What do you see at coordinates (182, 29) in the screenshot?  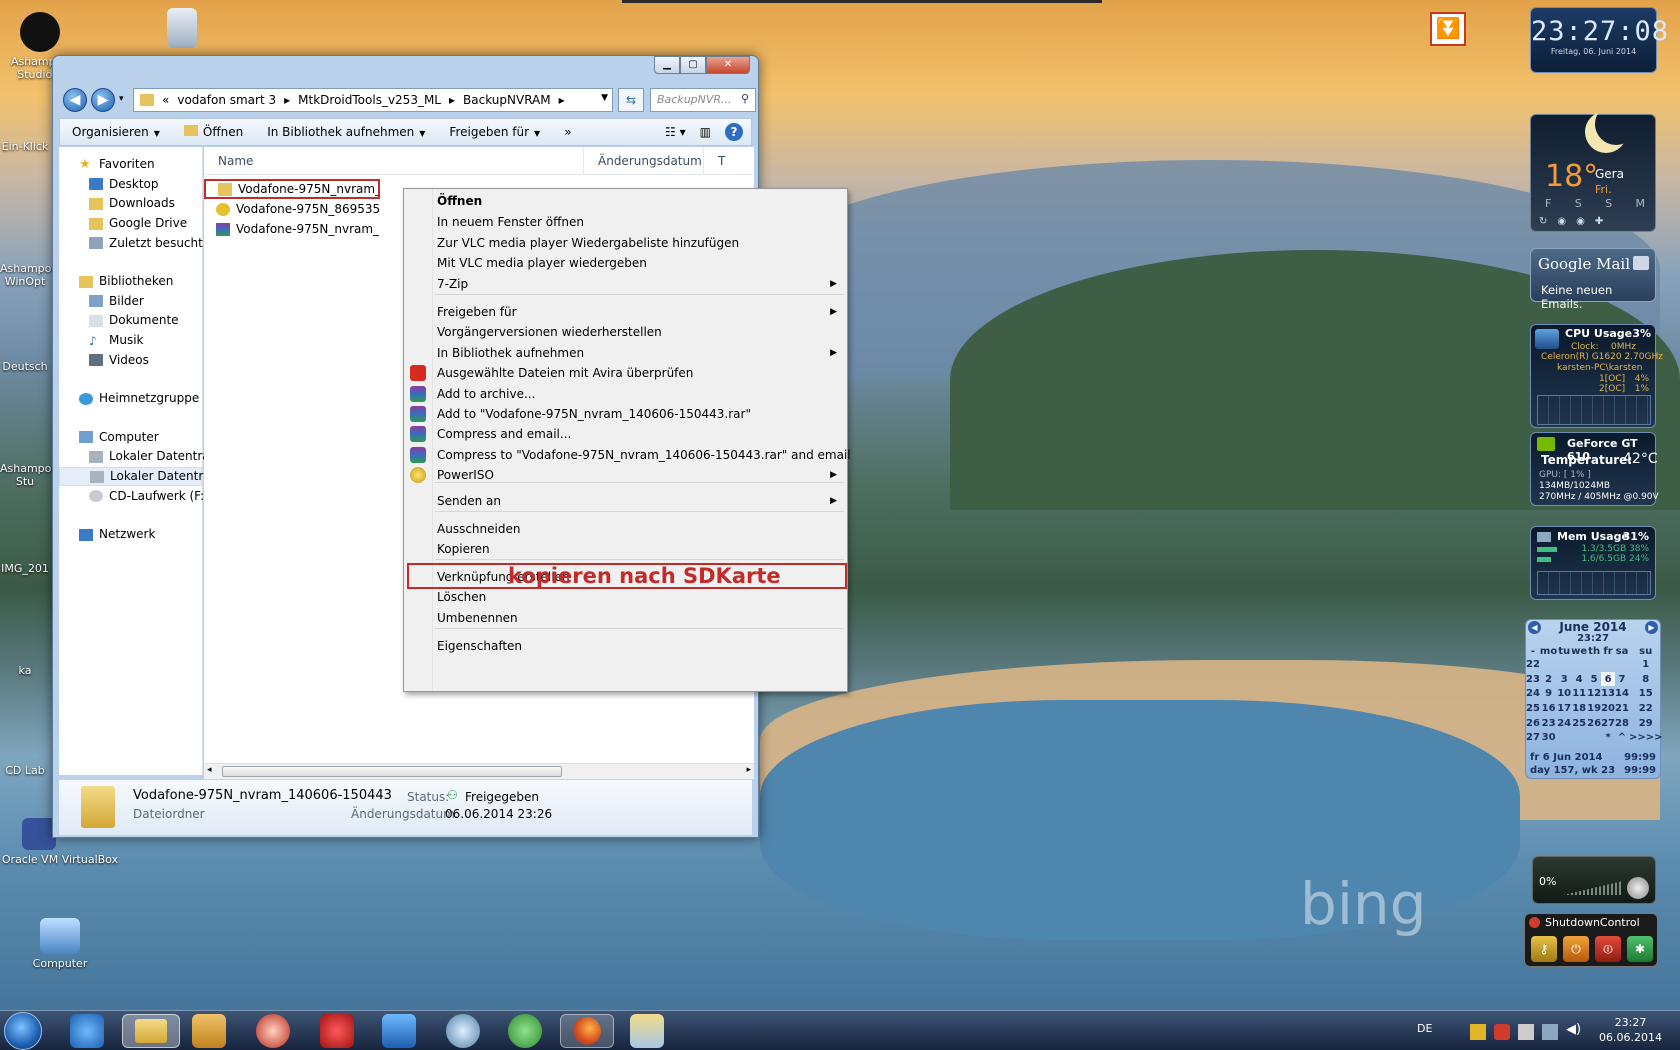 I see `desktop-icon-recycle-bin` at bounding box center [182, 29].